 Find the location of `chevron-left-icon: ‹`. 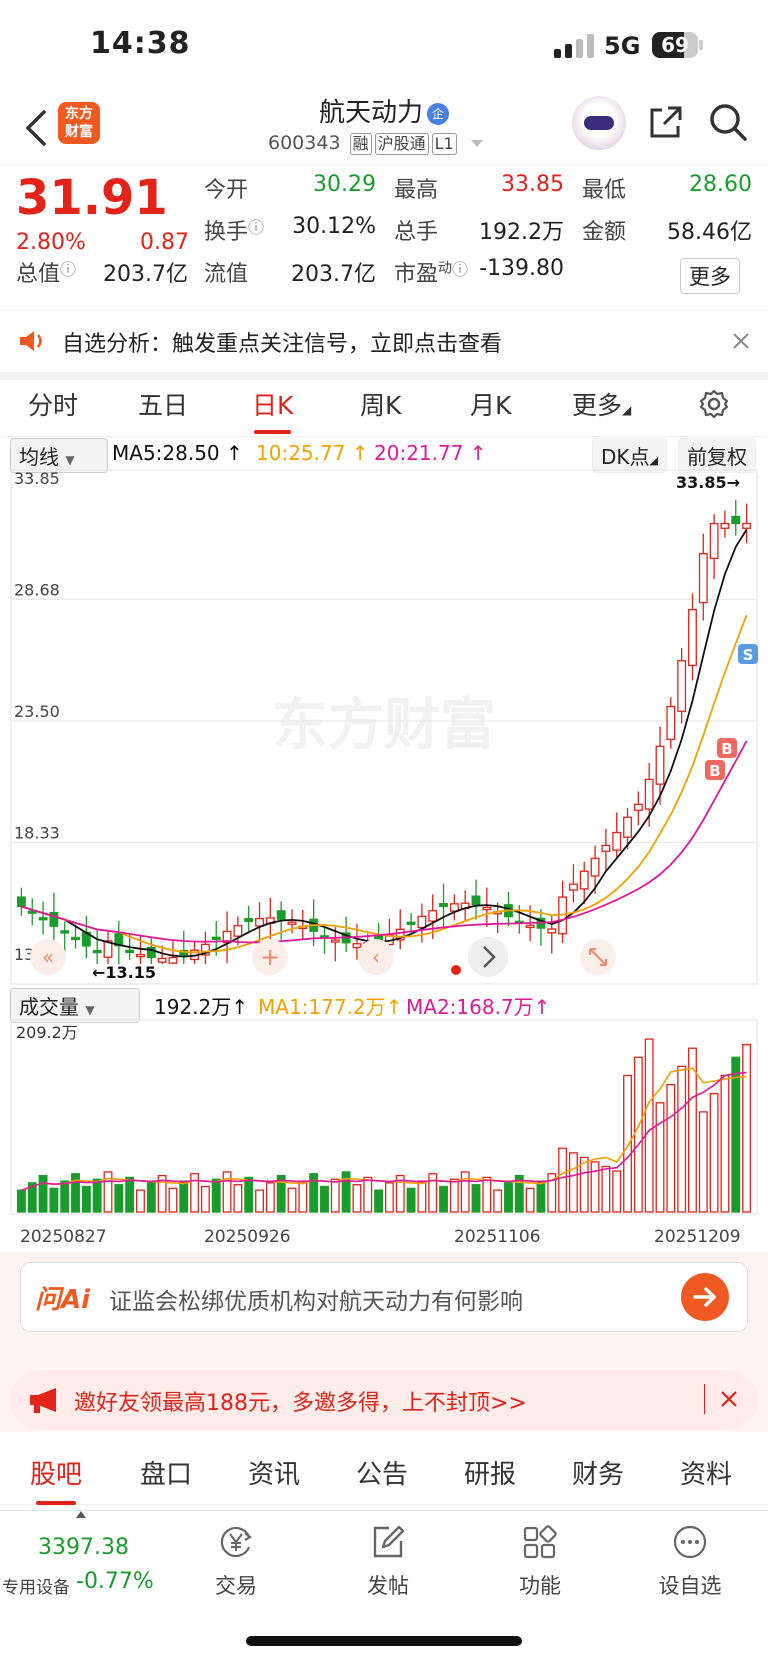

chevron-left-icon: ‹ is located at coordinates (376, 957).